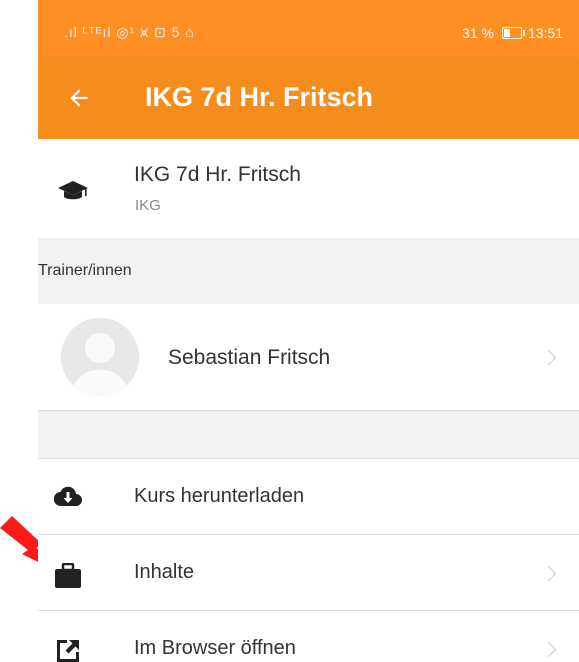 Image resolution: width=579 pixels, height=662 pixels. Describe the element at coordinates (217, 174) in the screenshot. I see `course-title: IKG 7d Hr. Fritsch` at that location.